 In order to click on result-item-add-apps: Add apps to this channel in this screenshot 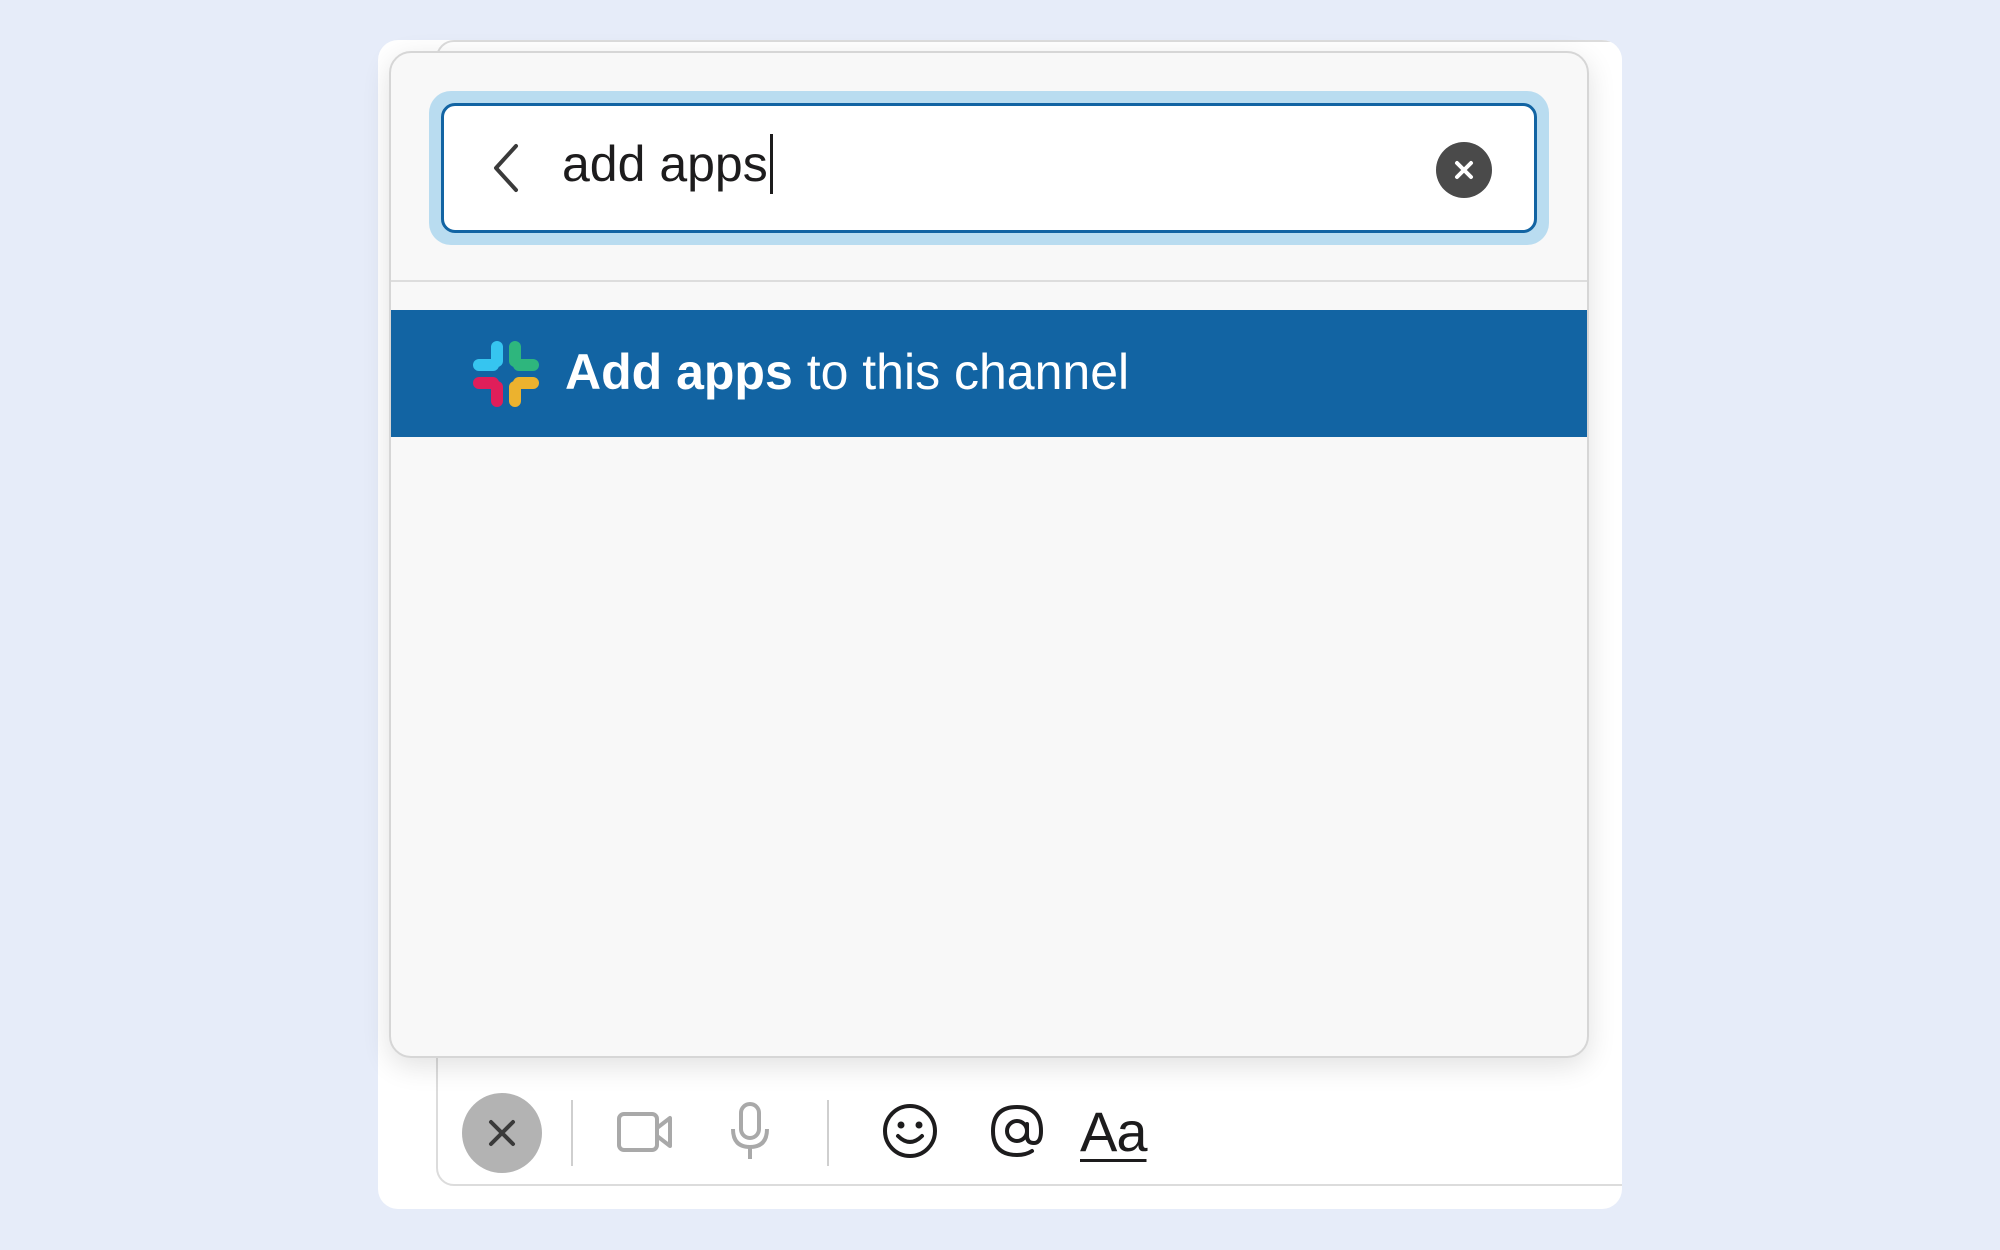, I will do `click(989, 373)`.